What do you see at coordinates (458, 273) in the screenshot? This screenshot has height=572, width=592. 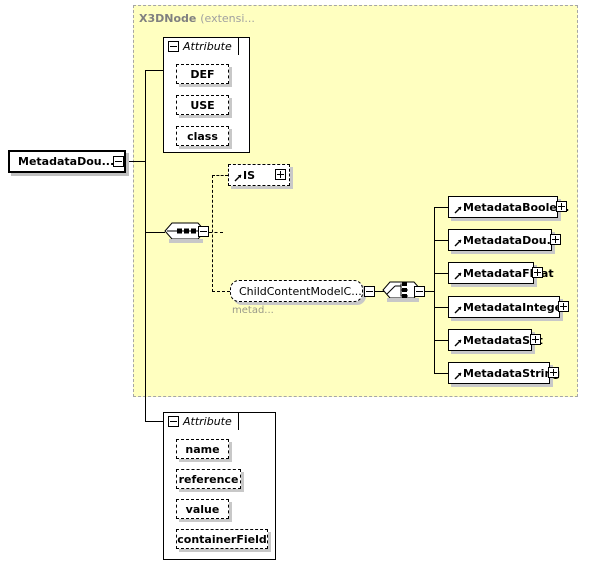 I see `metadata-float-reference-arrow-icon` at bounding box center [458, 273].